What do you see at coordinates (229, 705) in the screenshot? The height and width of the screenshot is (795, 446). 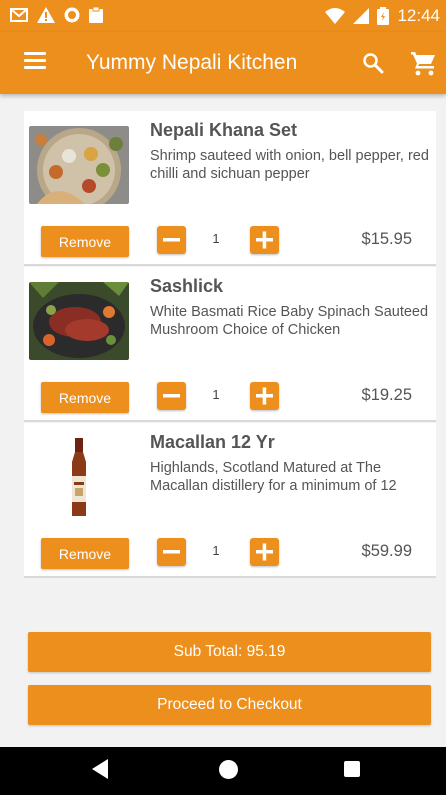 I see `checkout-button: Proceed to Checkout` at bounding box center [229, 705].